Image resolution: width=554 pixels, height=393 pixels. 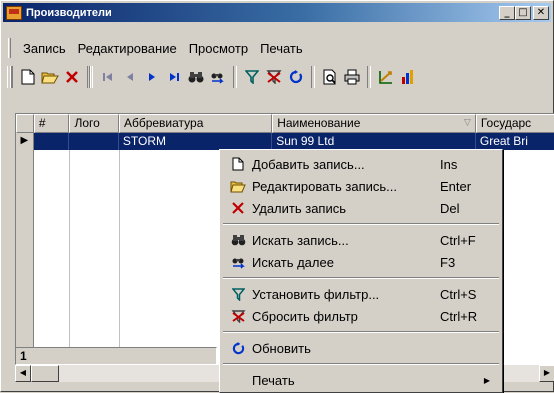 I want to click on menu-set-filter: Установить фильтр... Ctrl+S, so click(x=361, y=294).